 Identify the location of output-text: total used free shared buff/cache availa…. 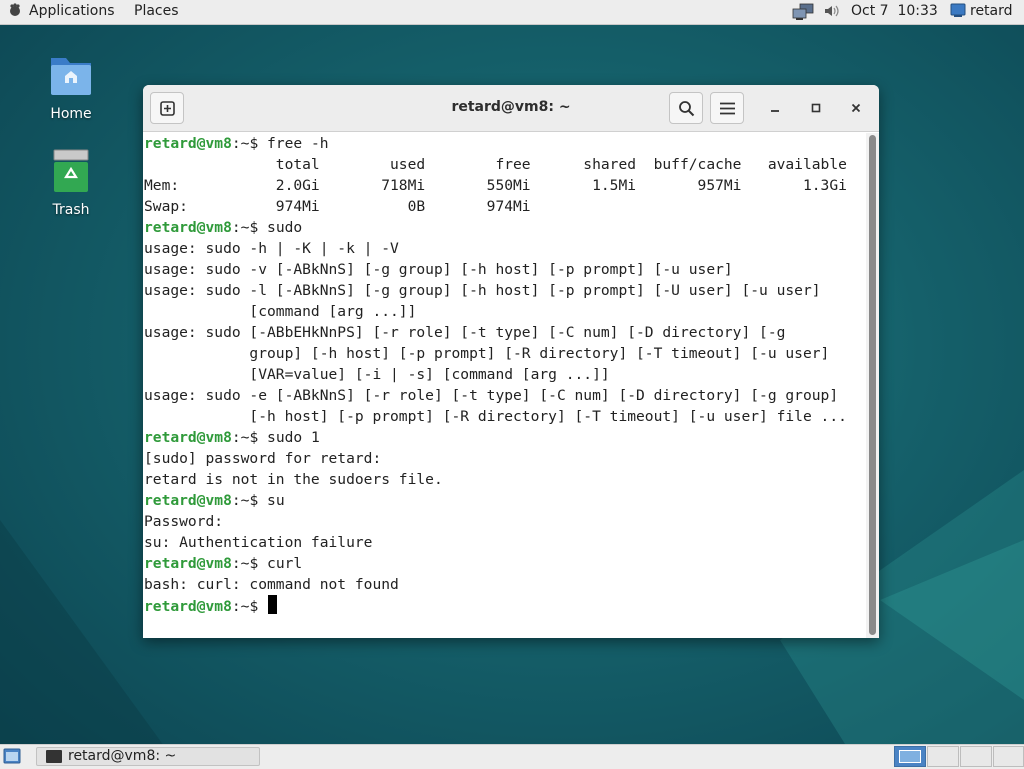
(495, 164).